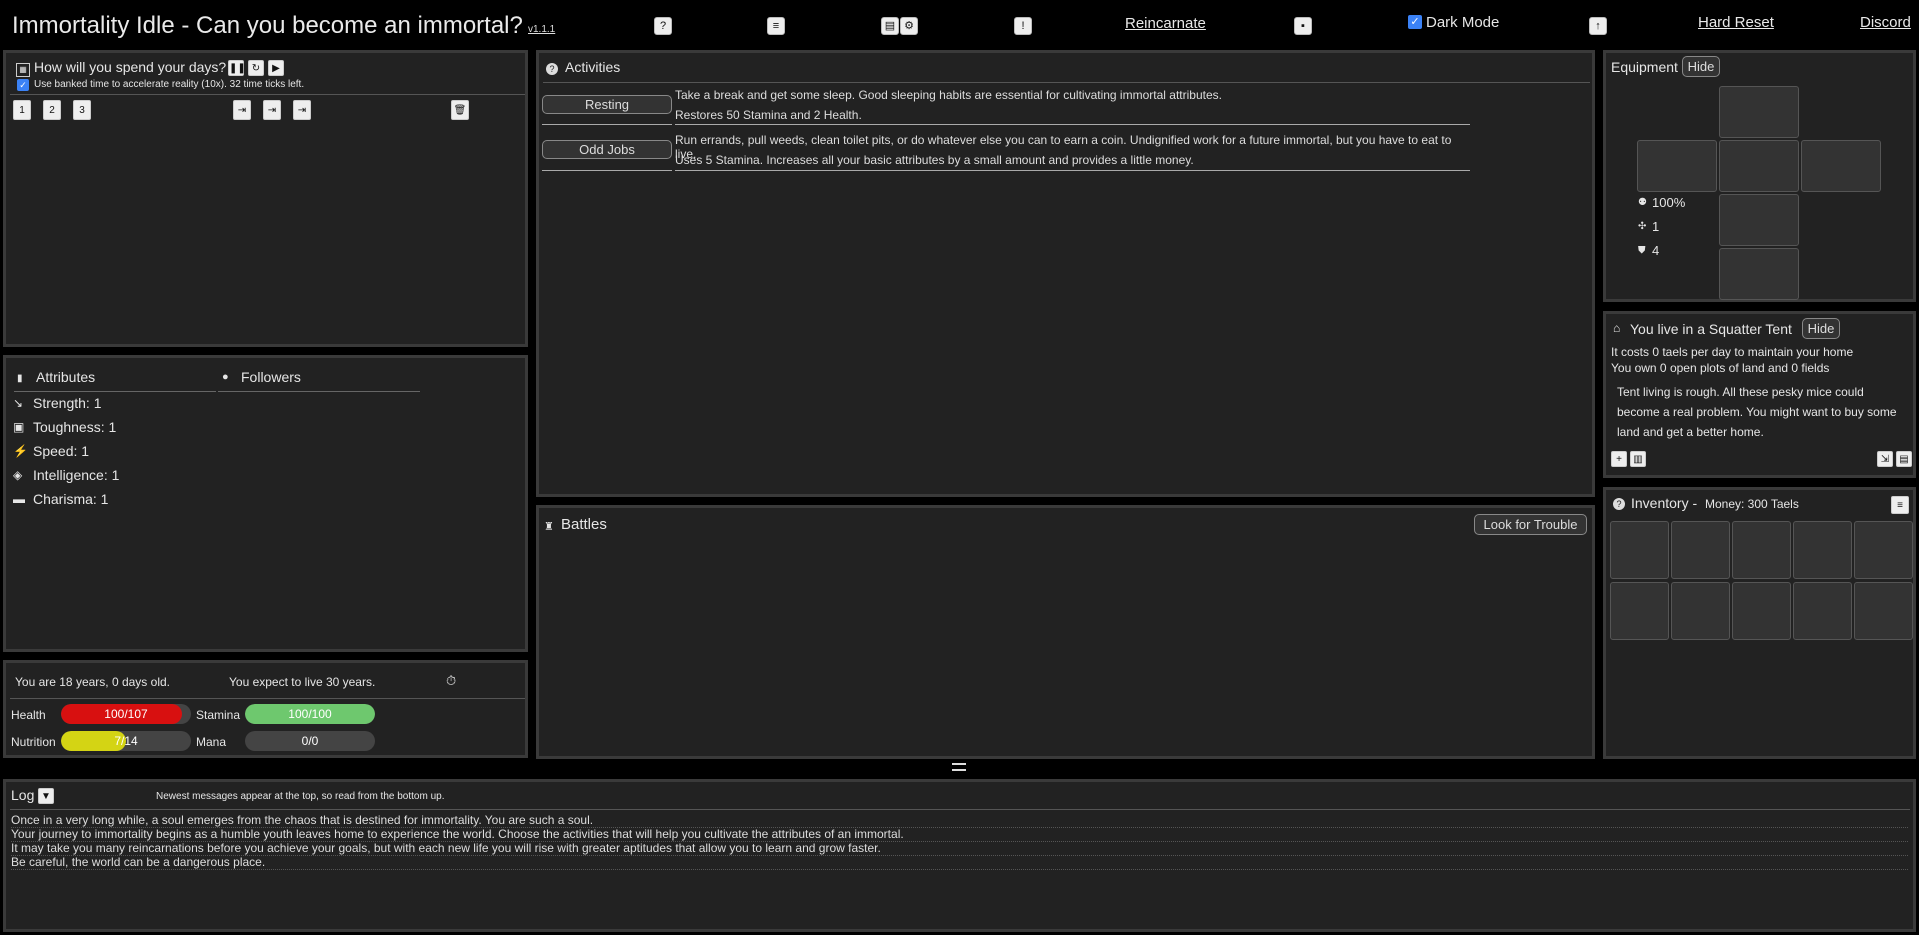  Describe the element at coordinates (23, 795) in the screenshot. I see `log-title: Log` at that location.